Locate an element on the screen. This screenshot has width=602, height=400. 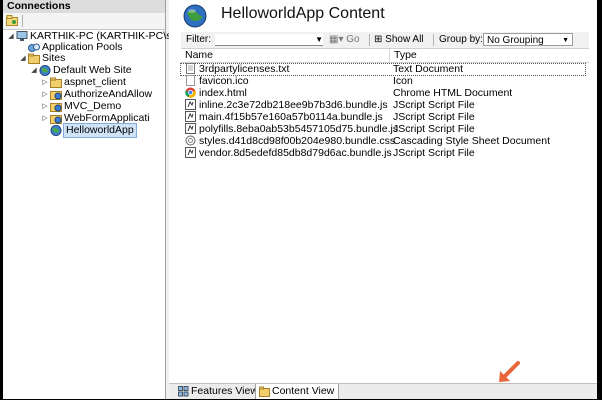
file-row: index.html Chrome HTML Document is located at coordinates (385, 93).